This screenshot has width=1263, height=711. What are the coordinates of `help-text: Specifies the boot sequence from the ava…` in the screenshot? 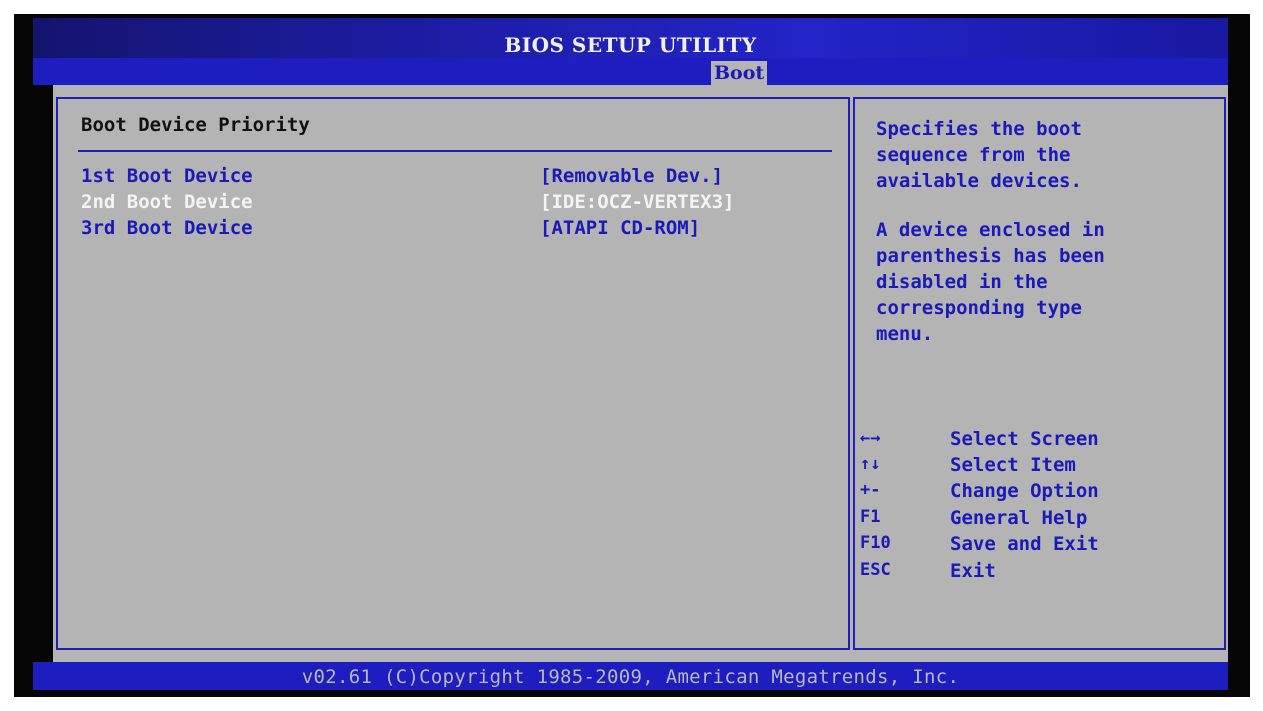 It's located at (1046, 231).